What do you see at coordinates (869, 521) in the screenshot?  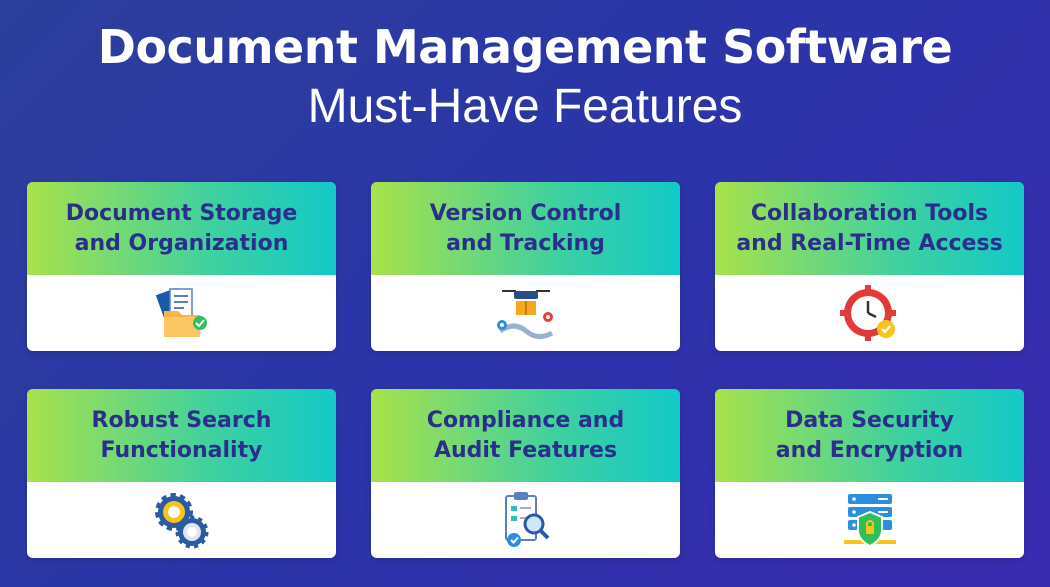 I see `server-shield-icon` at bounding box center [869, 521].